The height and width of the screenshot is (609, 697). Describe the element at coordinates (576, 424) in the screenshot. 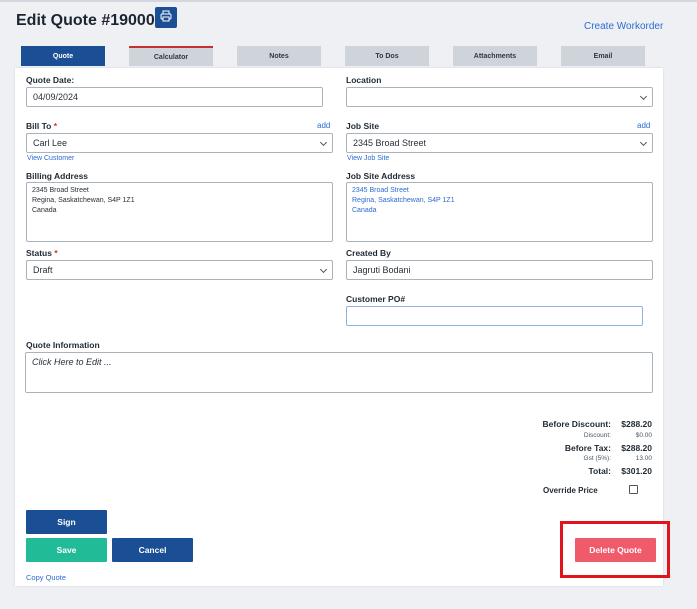

I see `before-discount-label: Before Discount:` at that location.